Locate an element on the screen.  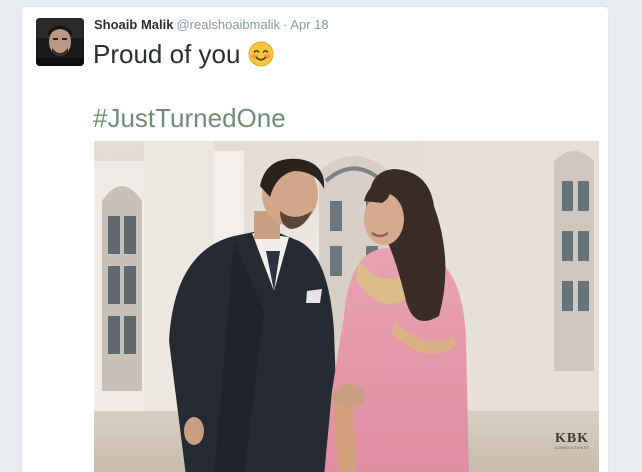
author-handle: @realshoaibmalik is located at coordinates (228, 24).